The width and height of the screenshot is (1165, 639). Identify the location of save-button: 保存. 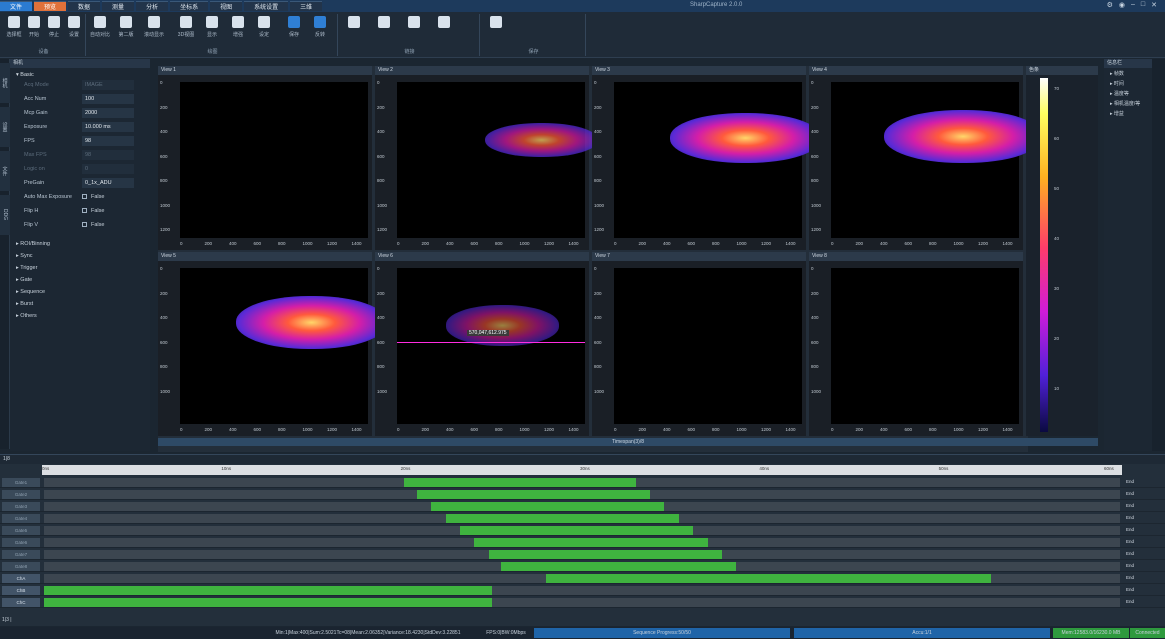
(294, 27).